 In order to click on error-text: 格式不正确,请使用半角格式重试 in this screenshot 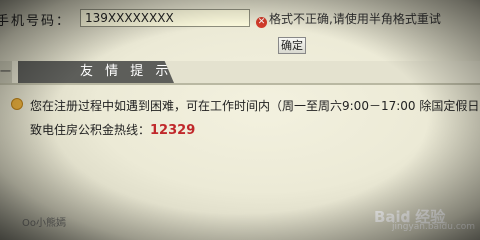, I will do `click(355, 19)`.